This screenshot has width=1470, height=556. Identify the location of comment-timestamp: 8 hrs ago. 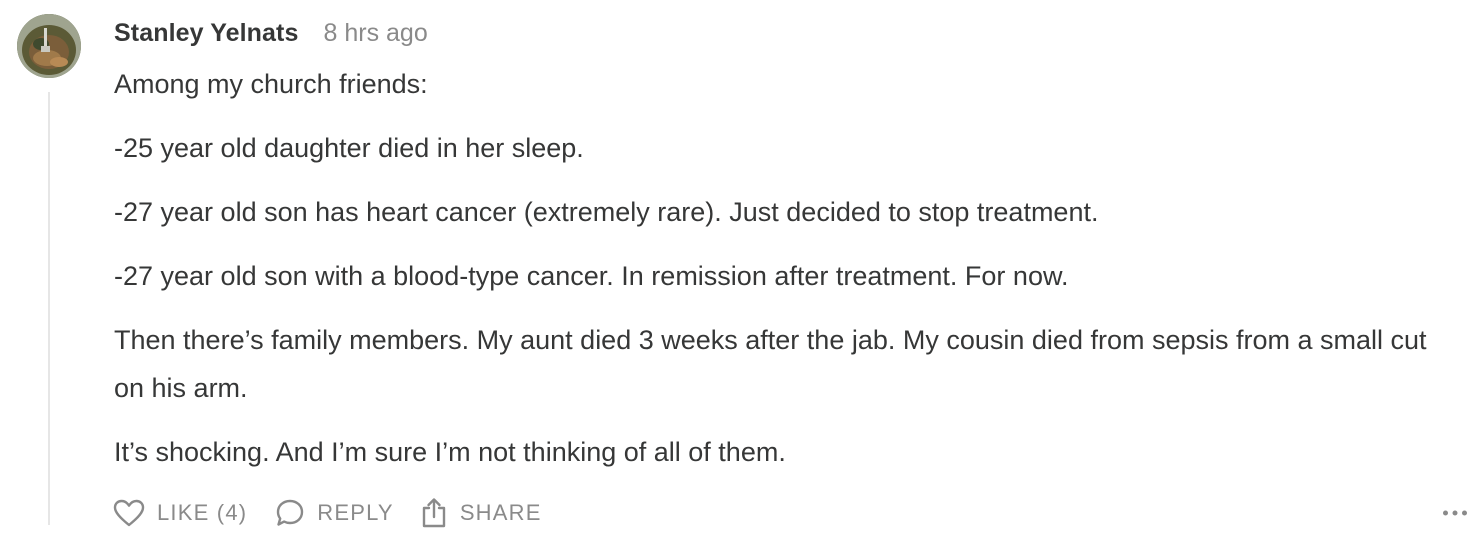
(375, 33).